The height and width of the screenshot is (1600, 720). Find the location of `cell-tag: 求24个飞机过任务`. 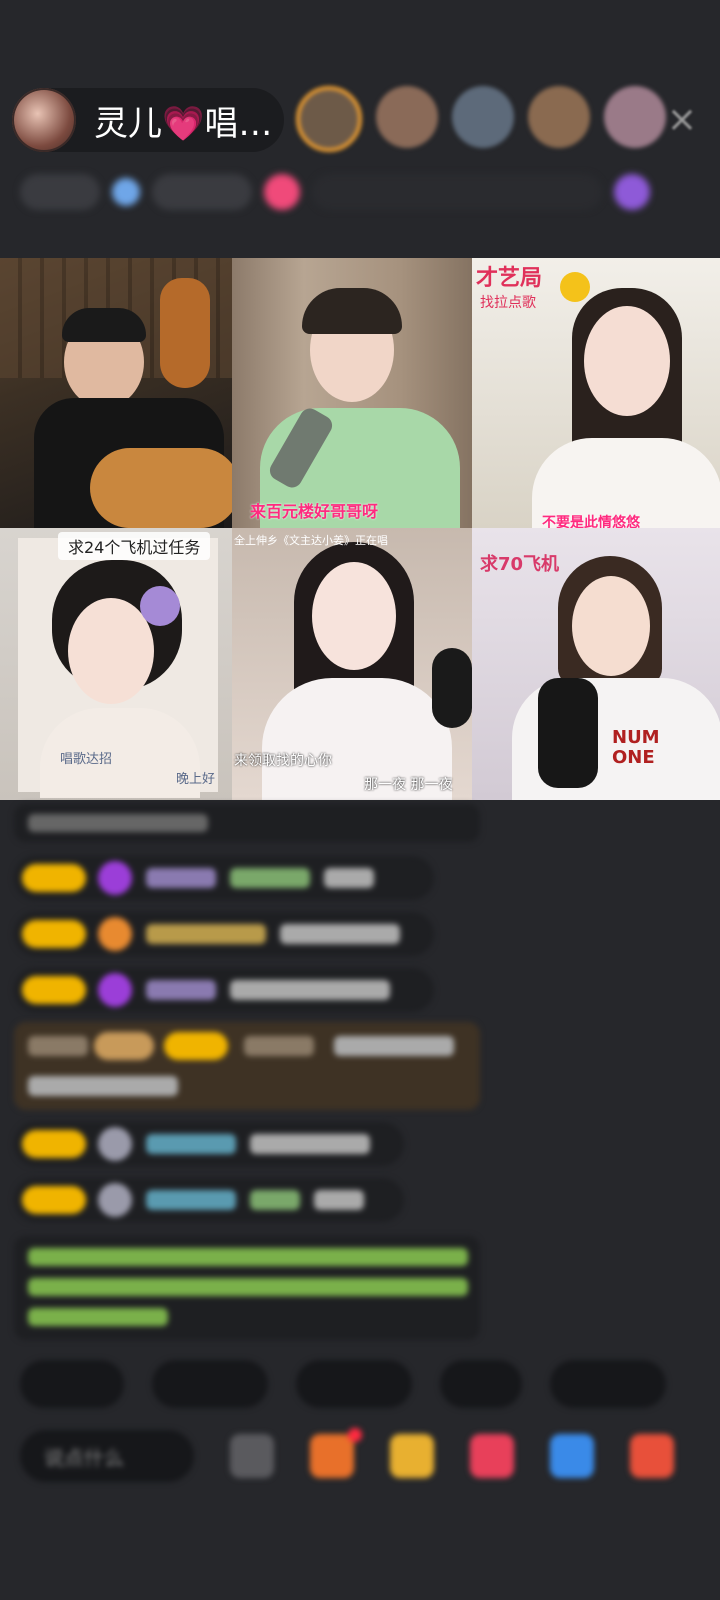

cell-tag: 求24个飞机过任务 is located at coordinates (134, 546).